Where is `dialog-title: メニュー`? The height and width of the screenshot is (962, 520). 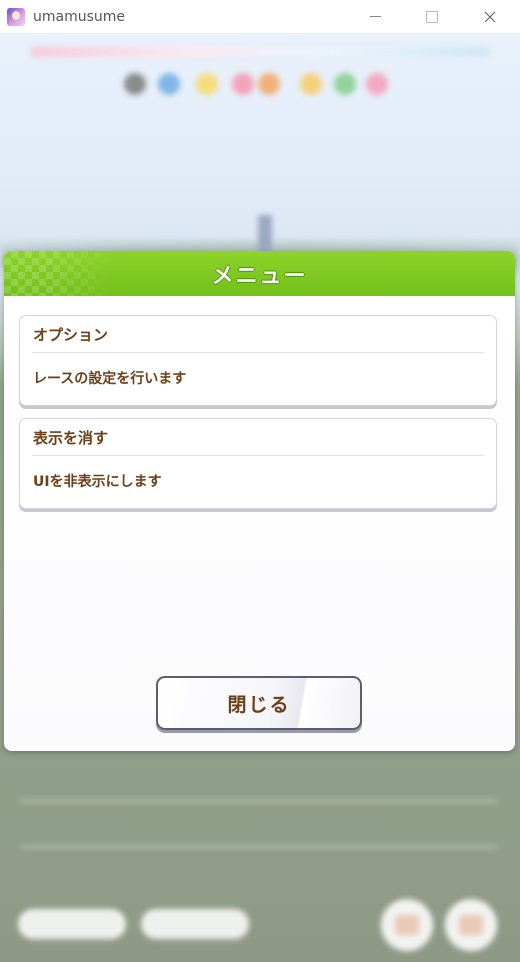
dialog-title: メニュー is located at coordinates (259, 276).